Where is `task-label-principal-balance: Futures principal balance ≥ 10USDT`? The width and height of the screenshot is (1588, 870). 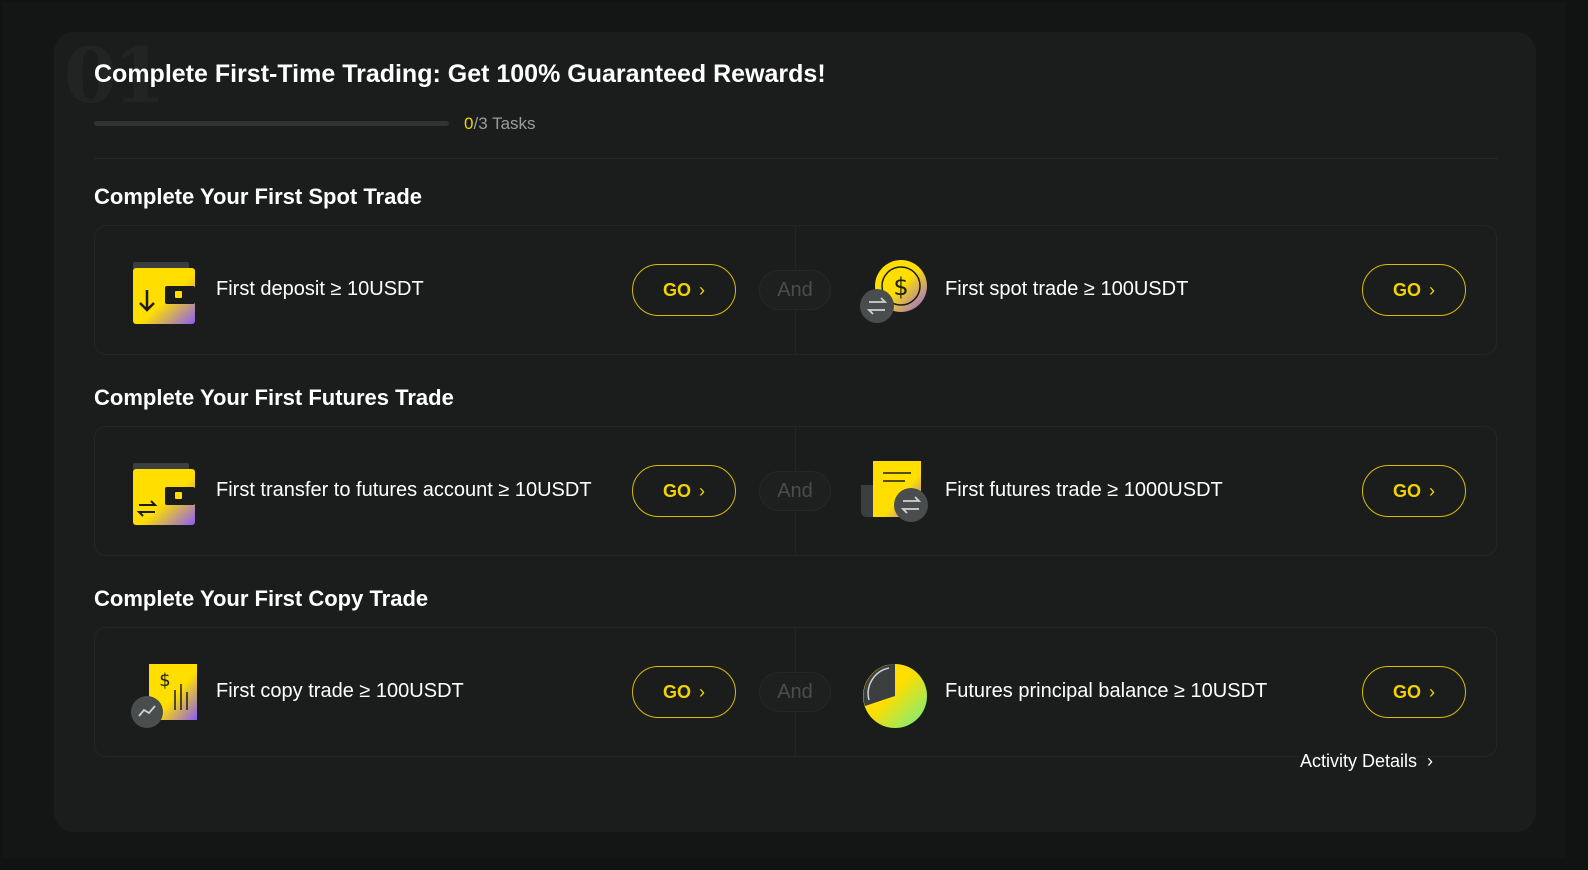
task-label-principal-balance: Futures principal balance ≥ 10USDT is located at coordinates (1106, 691).